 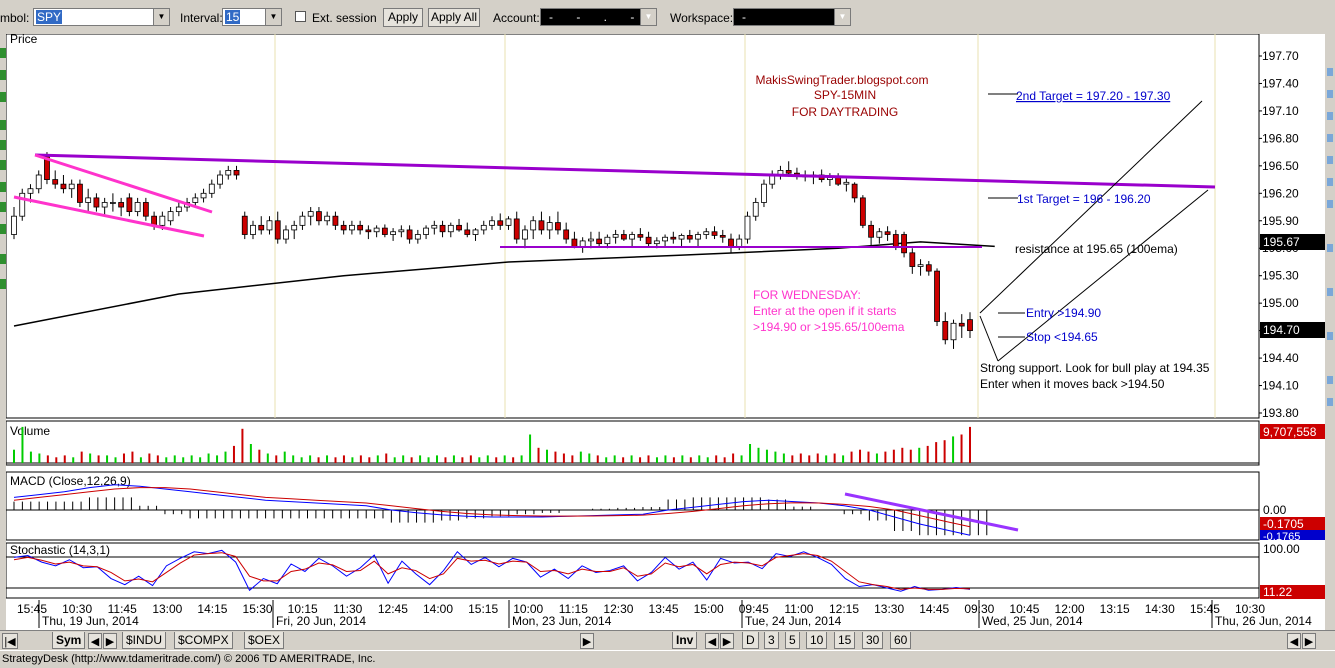 What do you see at coordinates (1115, 609) in the screenshot?
I see `time-tick-label: 13:15` at bounding box center [1115, 609].